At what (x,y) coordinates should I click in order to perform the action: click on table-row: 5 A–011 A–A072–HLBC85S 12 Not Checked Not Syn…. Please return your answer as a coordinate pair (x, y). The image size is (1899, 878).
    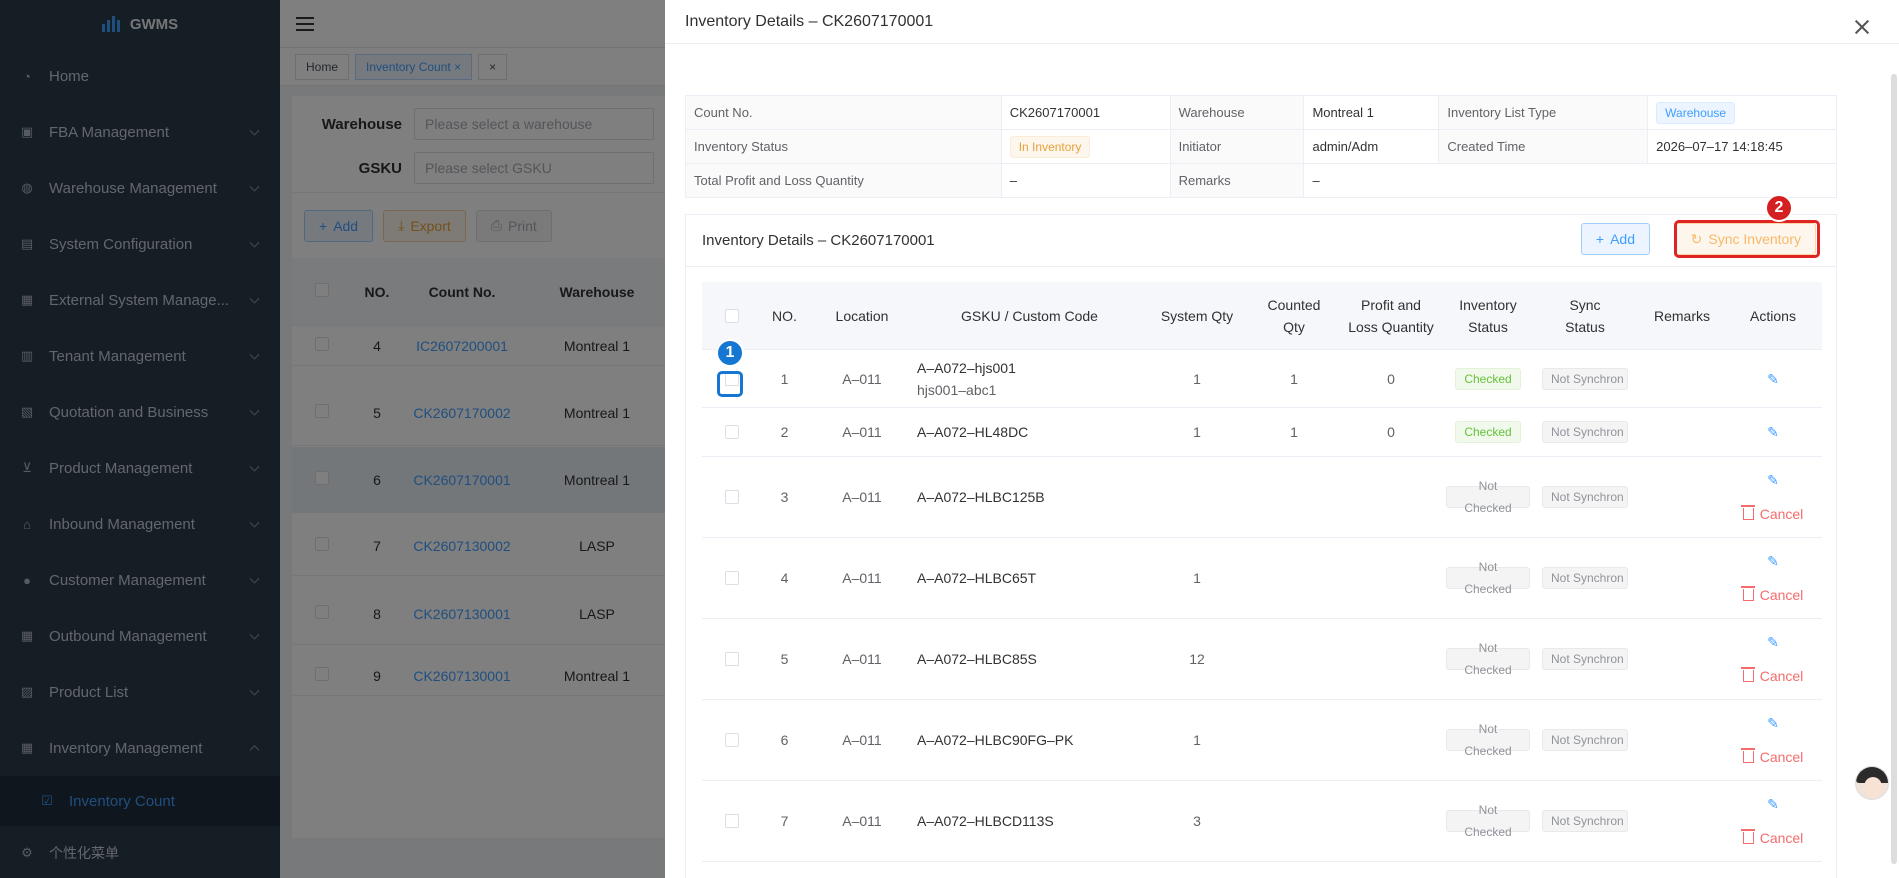
    Looking at the image, I should click on (1262, 659).